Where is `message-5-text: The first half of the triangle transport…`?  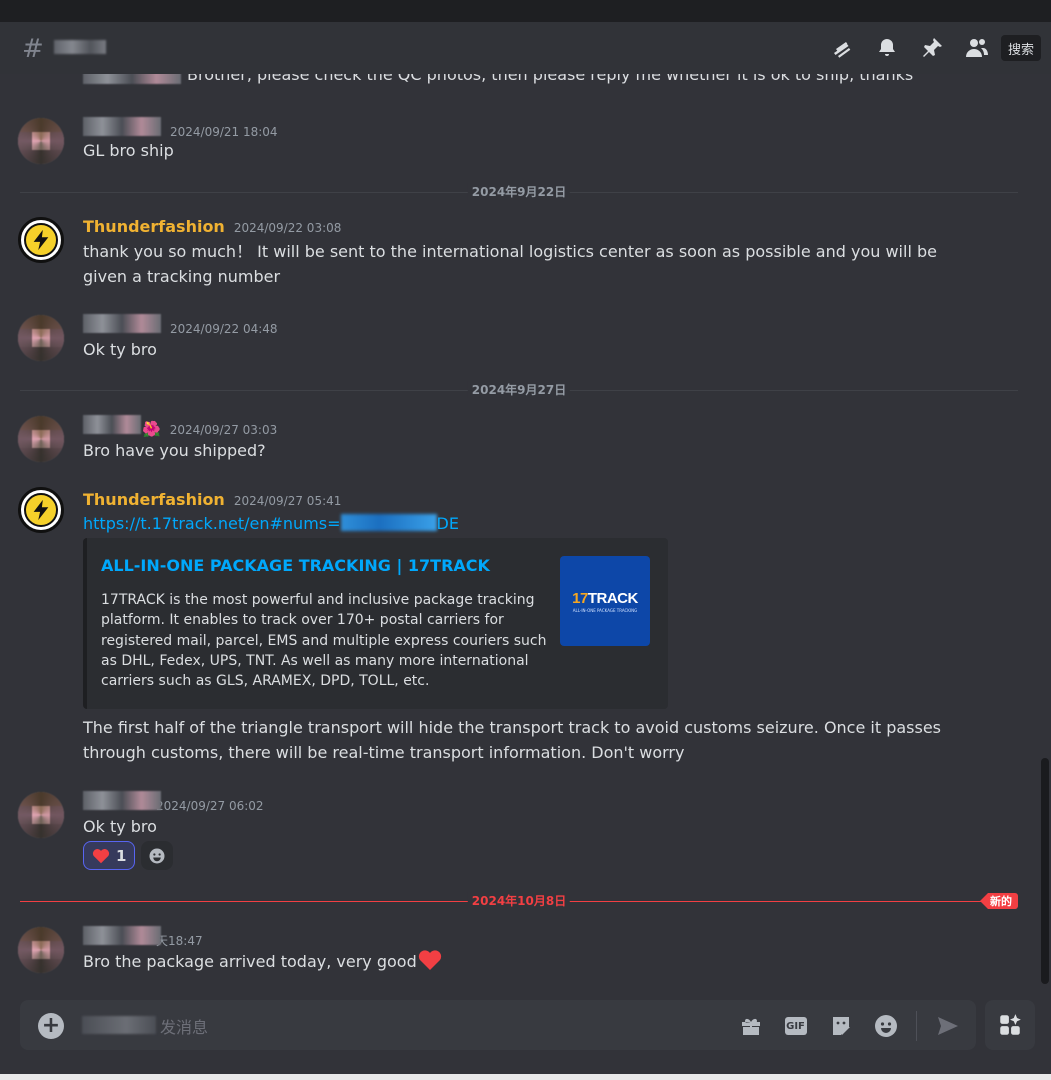
message-5-text: The first half of the triangle transport… is located at coordinates (512, 740).